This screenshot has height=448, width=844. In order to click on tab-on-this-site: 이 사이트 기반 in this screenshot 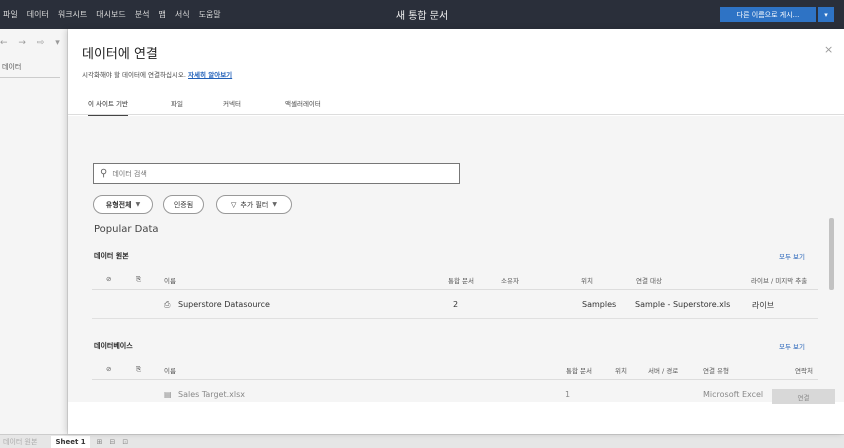, I will do `click(108, 107)`.